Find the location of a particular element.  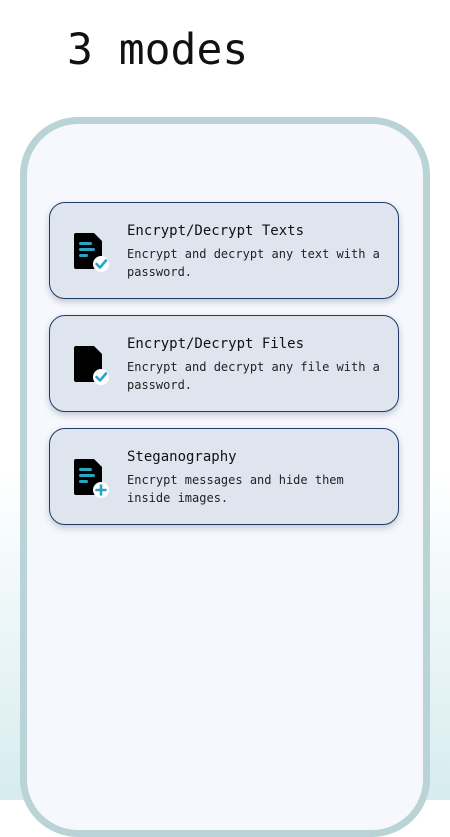

mode-title: Encrypt/Decrypt Files is located at coordinates (216, 344).